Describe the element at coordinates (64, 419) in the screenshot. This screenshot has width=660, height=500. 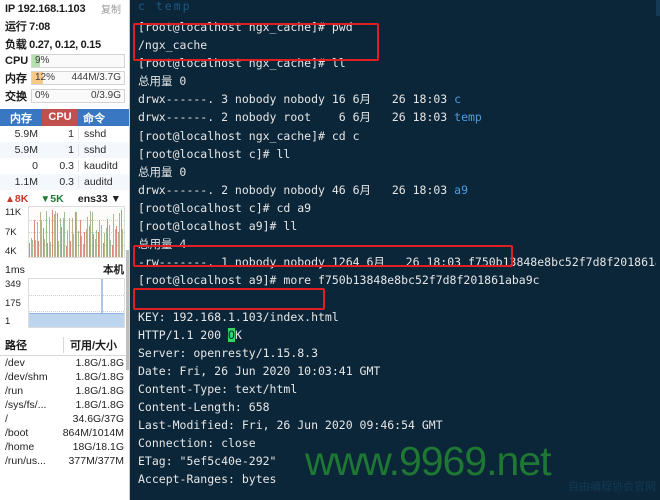
I see `disk-row: / 34.6G/37G` at that location.